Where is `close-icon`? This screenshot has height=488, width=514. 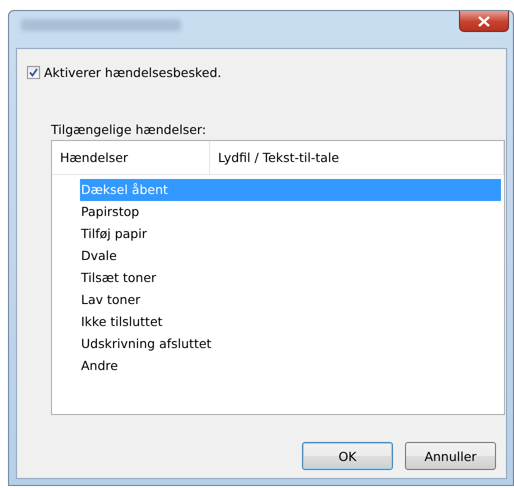 close-icon is located at coordinates (484, 21).